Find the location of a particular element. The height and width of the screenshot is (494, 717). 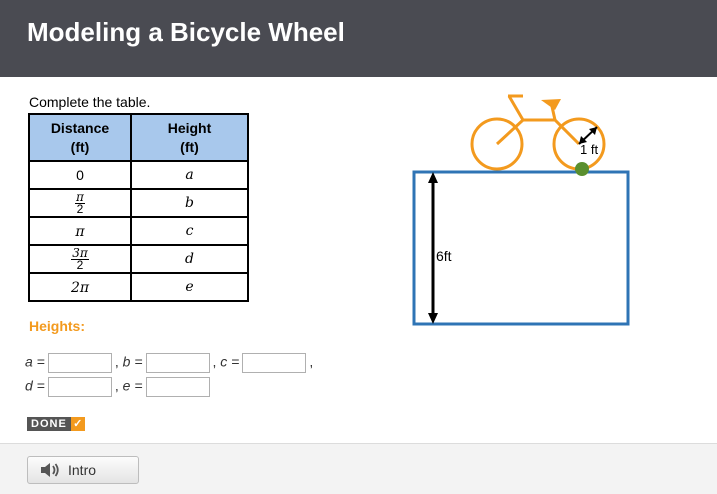

b-label: b = is located at coordinates (132, 361).